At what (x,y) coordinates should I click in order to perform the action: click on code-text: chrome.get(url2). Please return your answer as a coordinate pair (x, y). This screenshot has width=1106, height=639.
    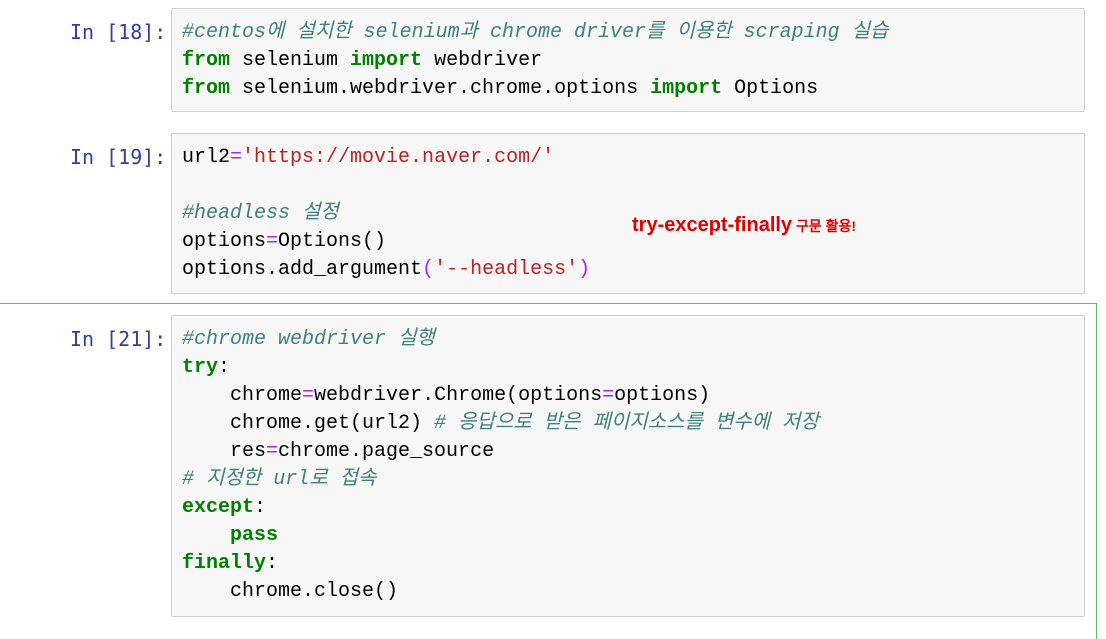
    Looking at the image, I should click on (308, 423).